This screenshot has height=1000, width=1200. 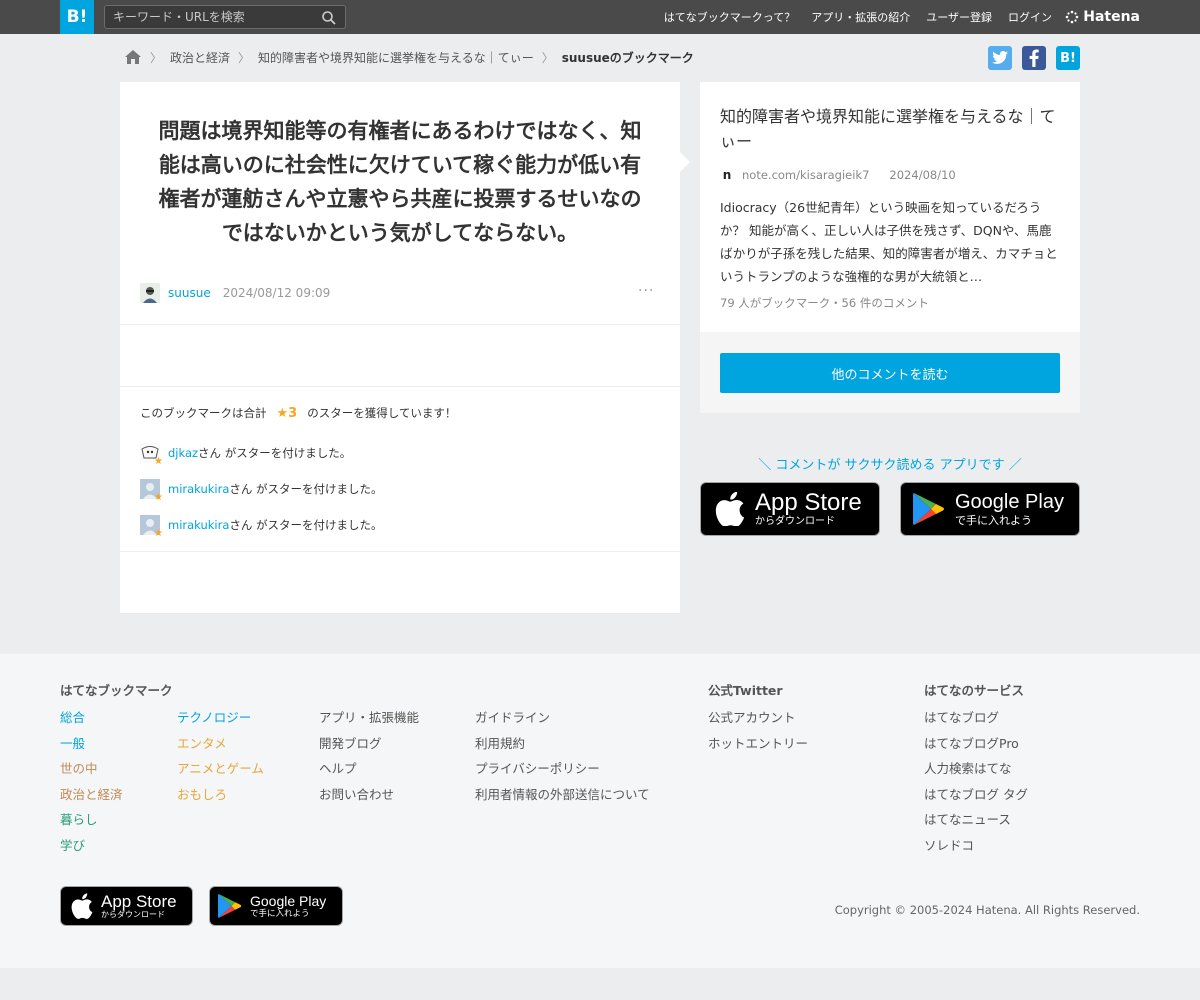 What do you see at coordinates (91, 795) in the screenshot?
I see `footer-link: 政治と経済` at bounding box center [91, 795].